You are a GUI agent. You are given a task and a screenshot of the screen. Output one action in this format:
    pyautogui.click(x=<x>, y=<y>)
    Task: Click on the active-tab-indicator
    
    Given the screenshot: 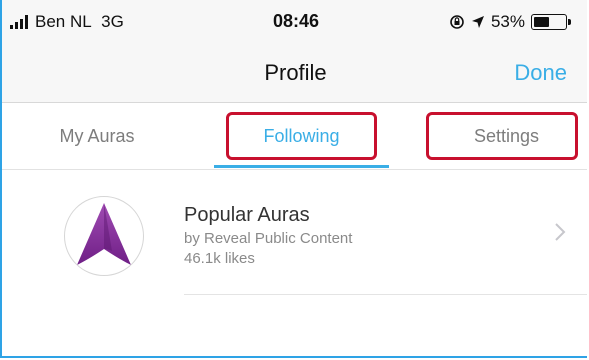 What is the action you would take?
    pyautogui.click(x=301, y=166)
    